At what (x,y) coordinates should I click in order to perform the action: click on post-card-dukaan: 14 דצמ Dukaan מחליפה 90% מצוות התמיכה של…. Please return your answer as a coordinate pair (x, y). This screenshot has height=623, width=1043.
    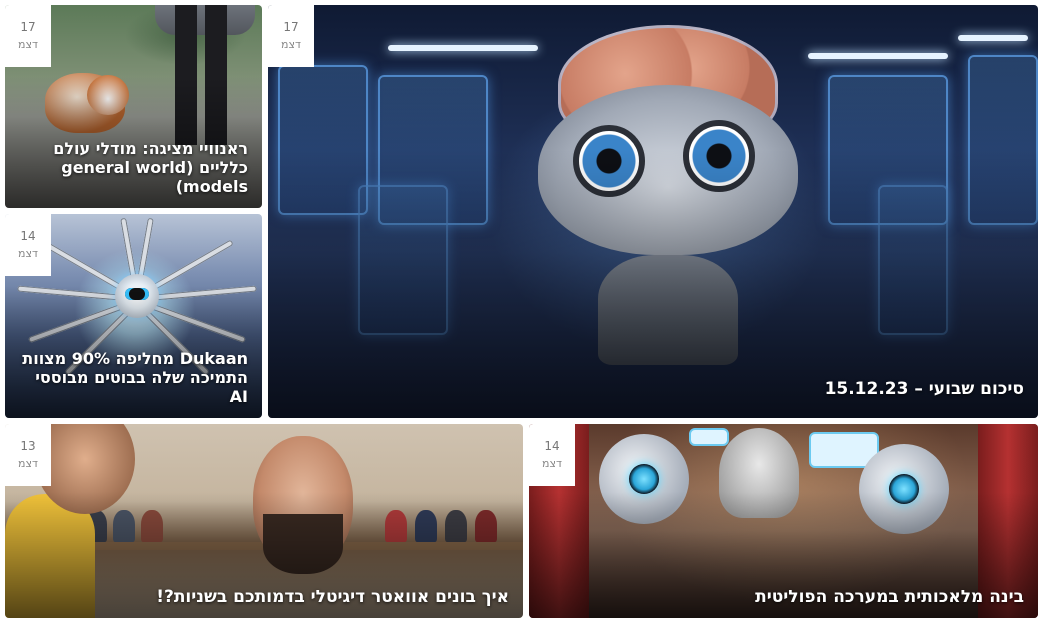
    Looking at the image, I should click on (133, 316).